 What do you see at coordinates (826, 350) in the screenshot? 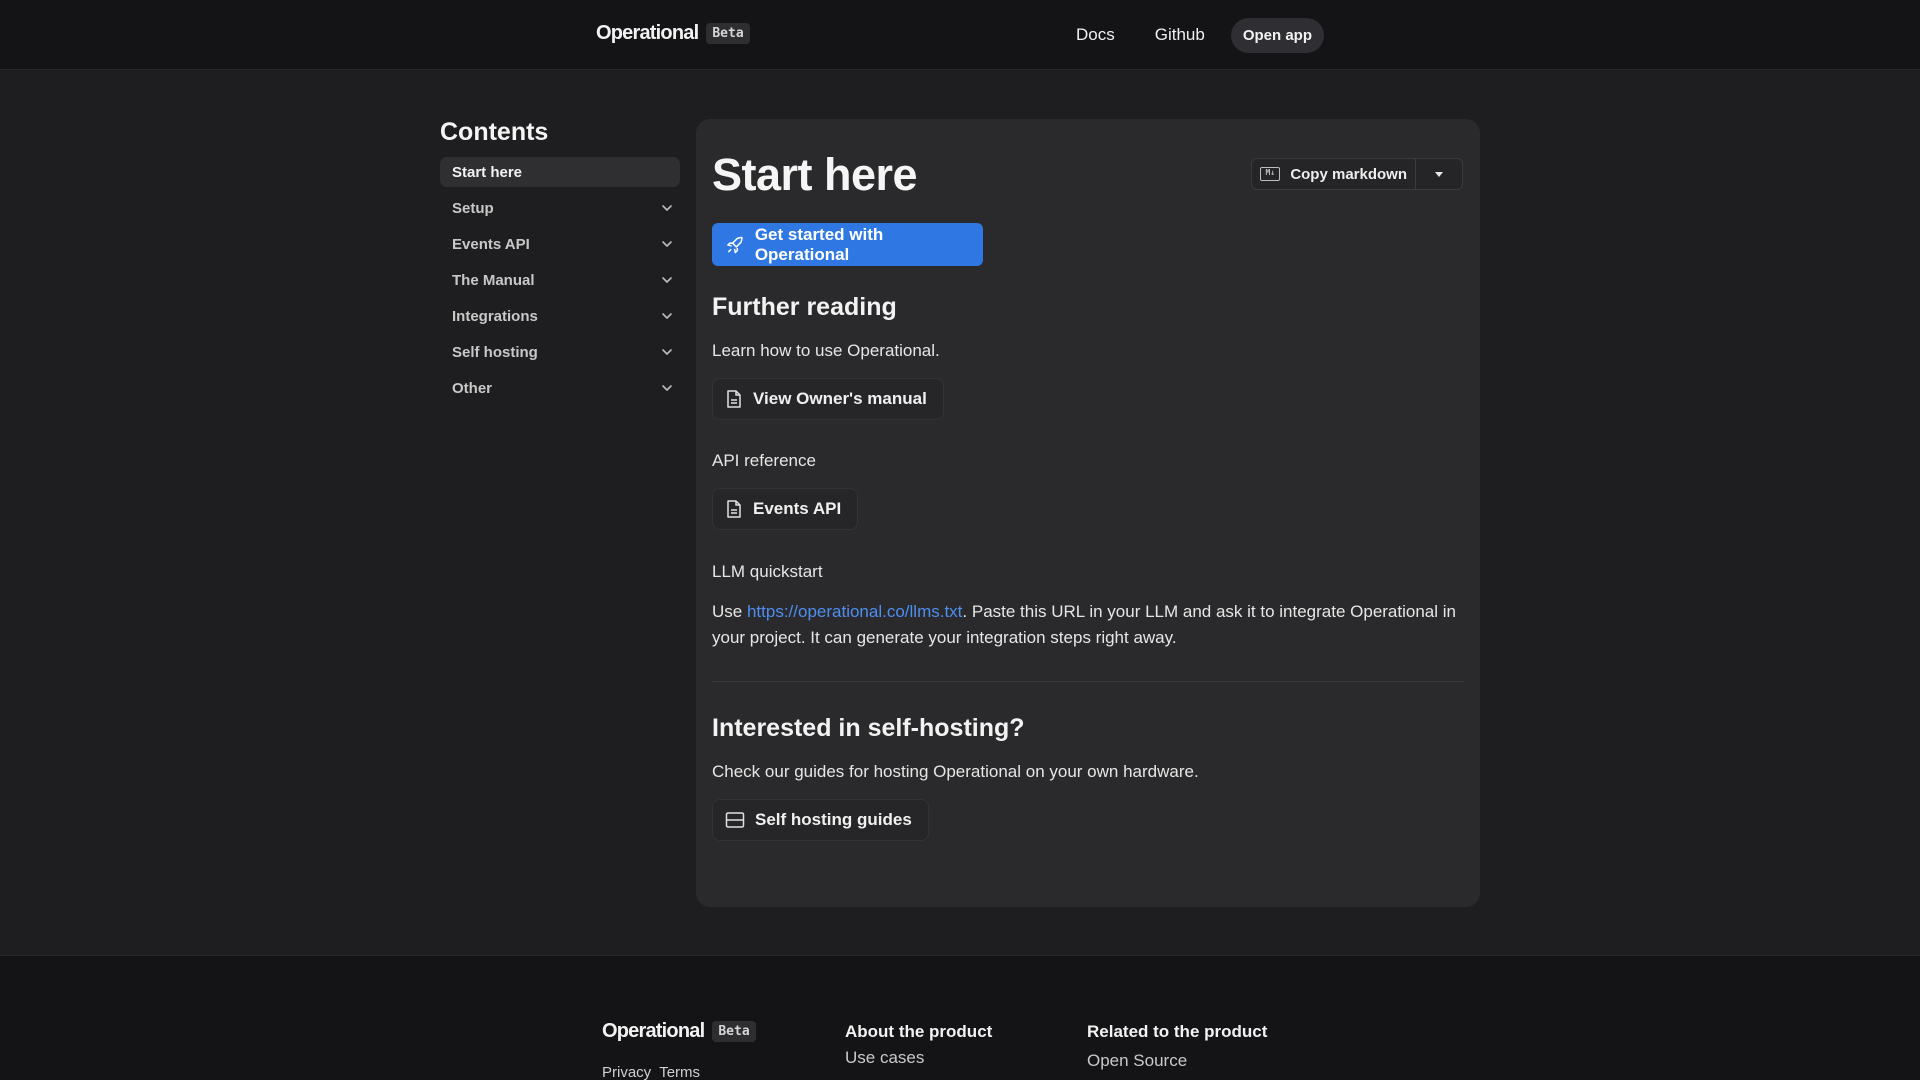
I see `further-reading-intro: Learn how to use Operational.` at bounding box center [826, 350].